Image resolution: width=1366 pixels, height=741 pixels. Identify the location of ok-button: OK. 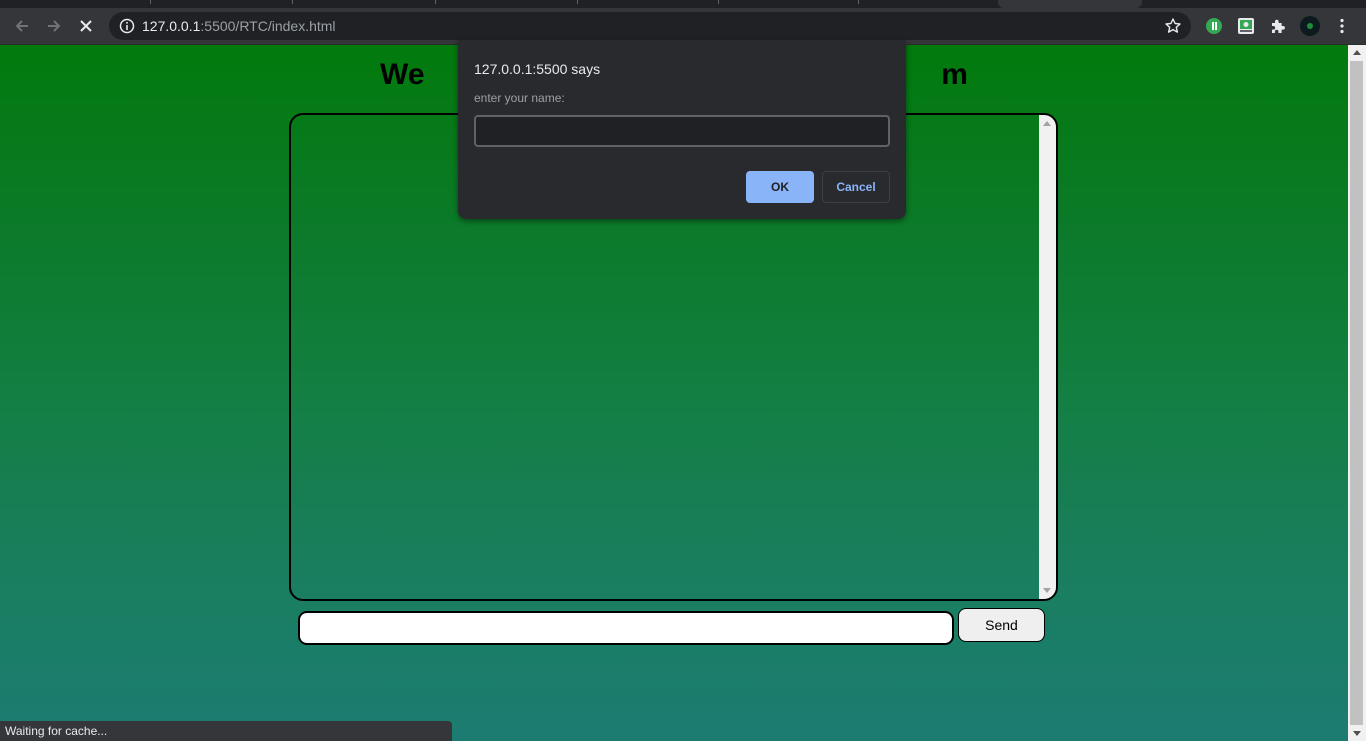
(780, 187).